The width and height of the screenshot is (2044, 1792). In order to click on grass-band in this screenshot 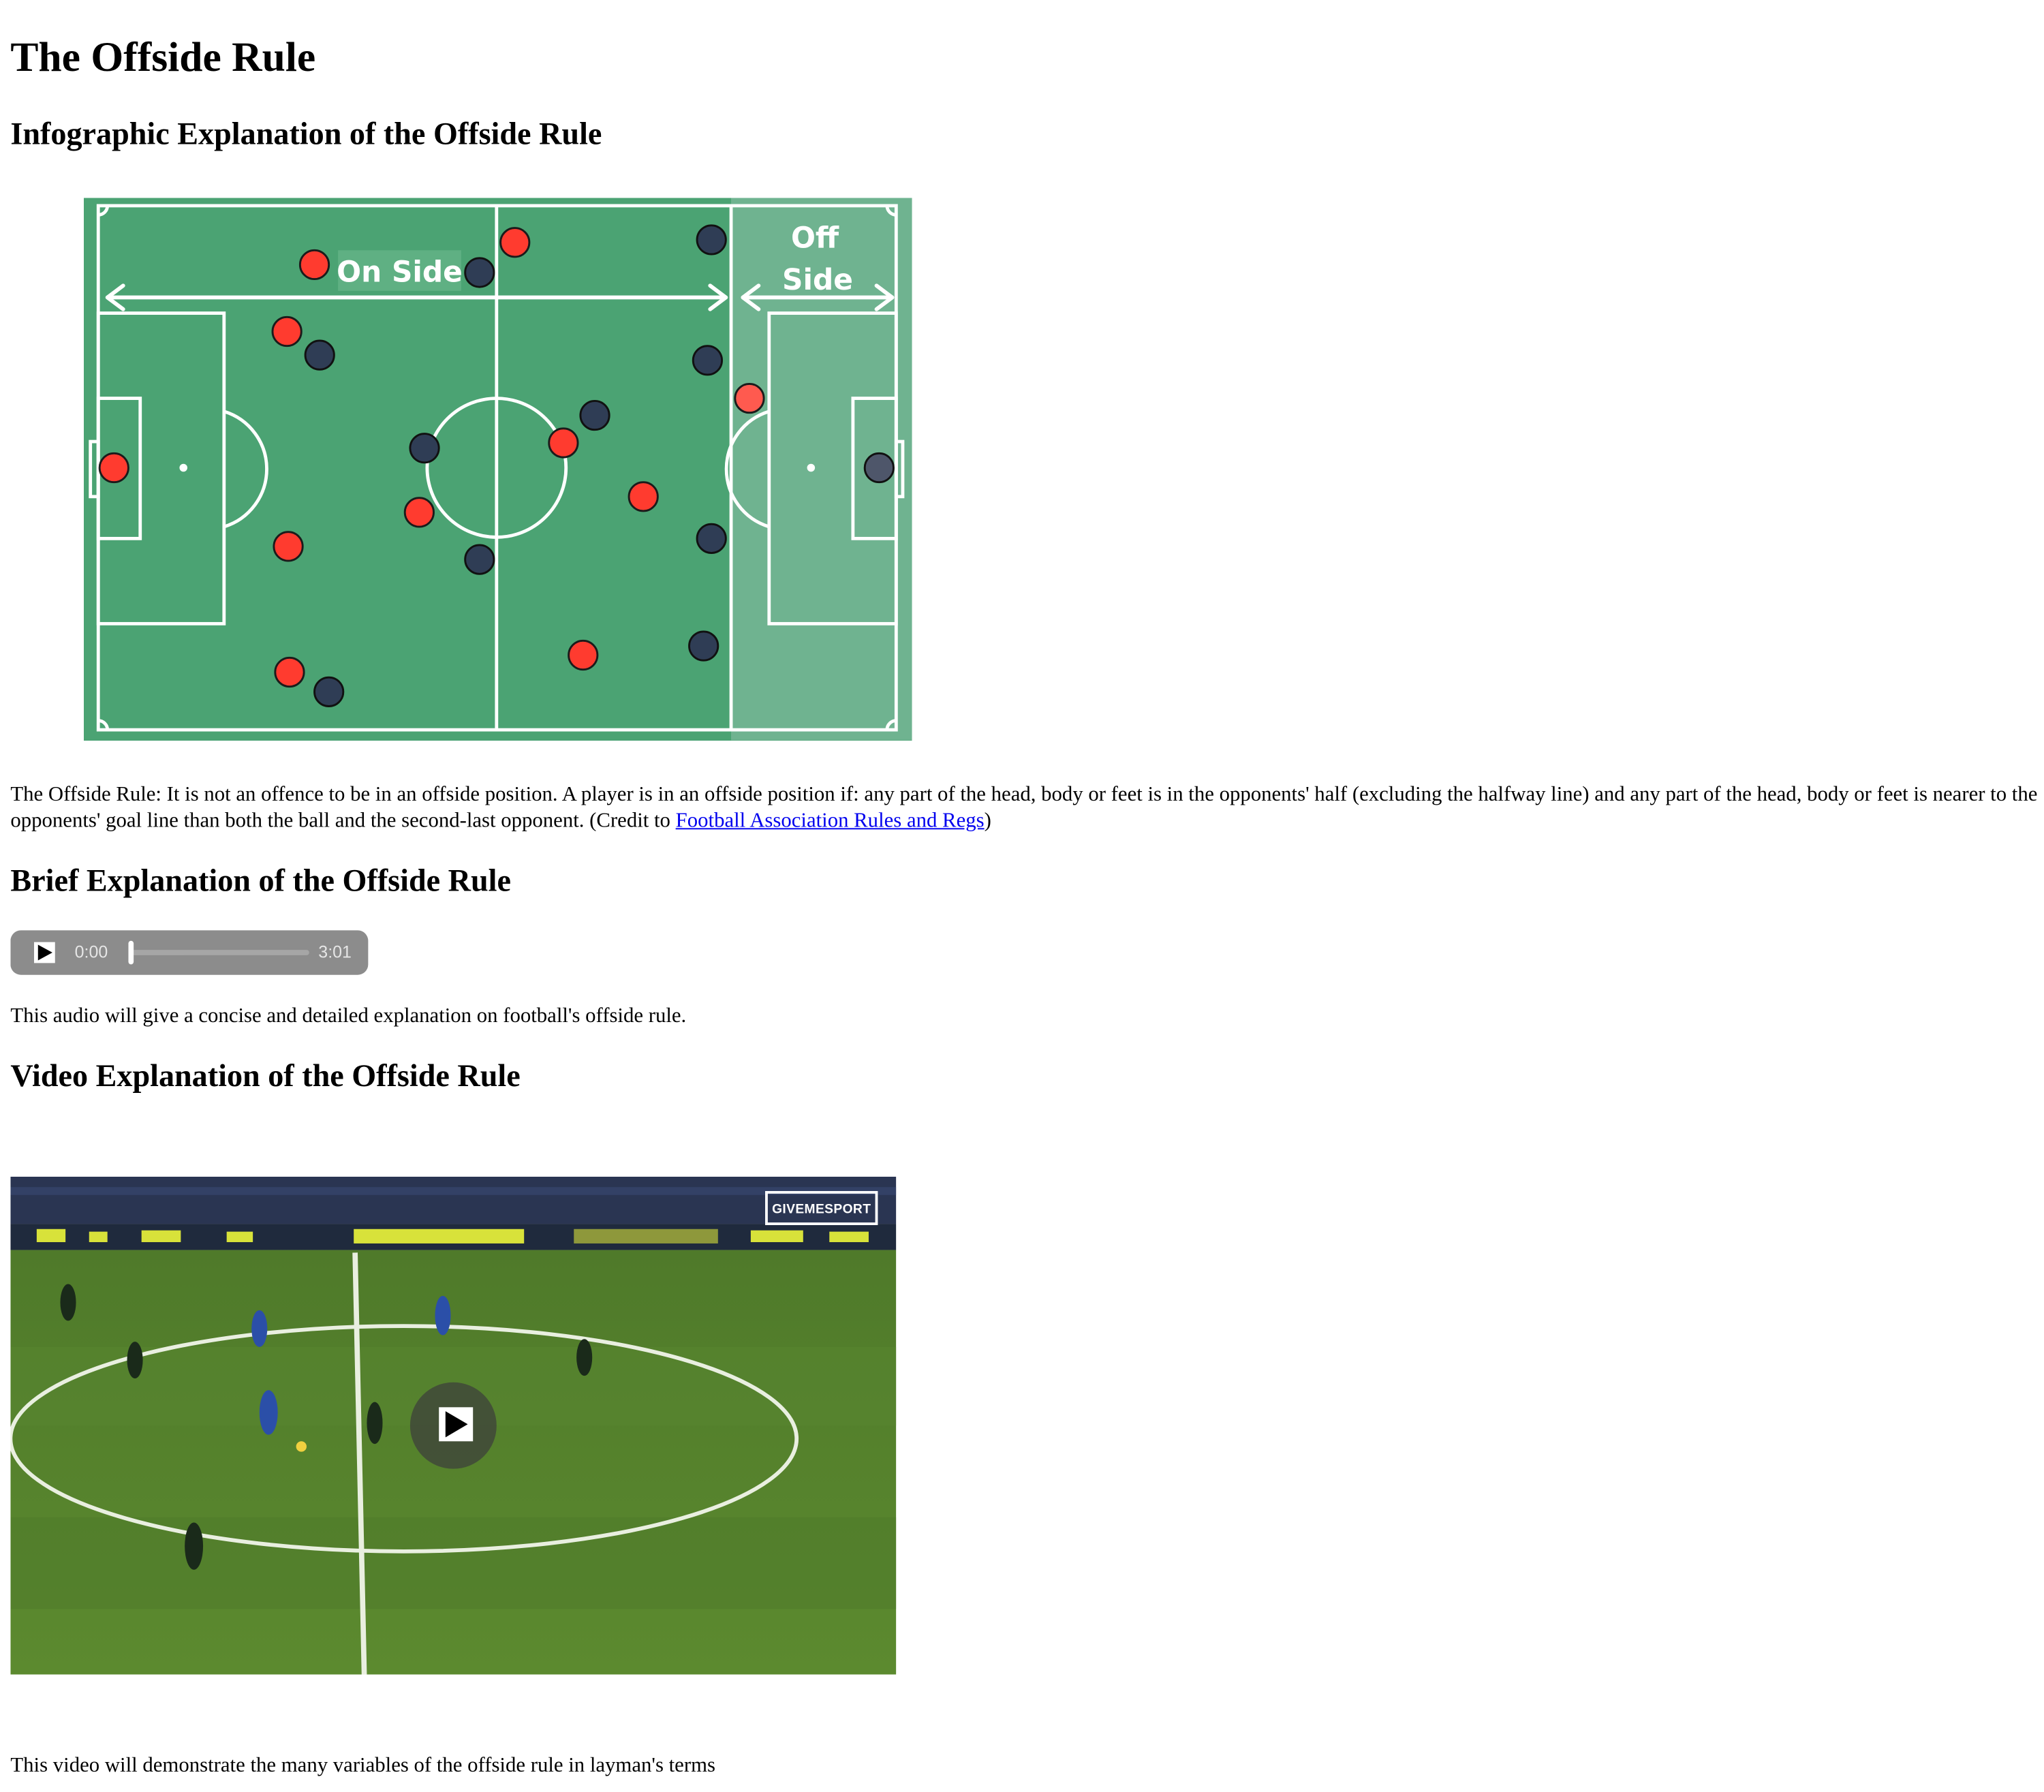, I will do `click(454, 1563)`.